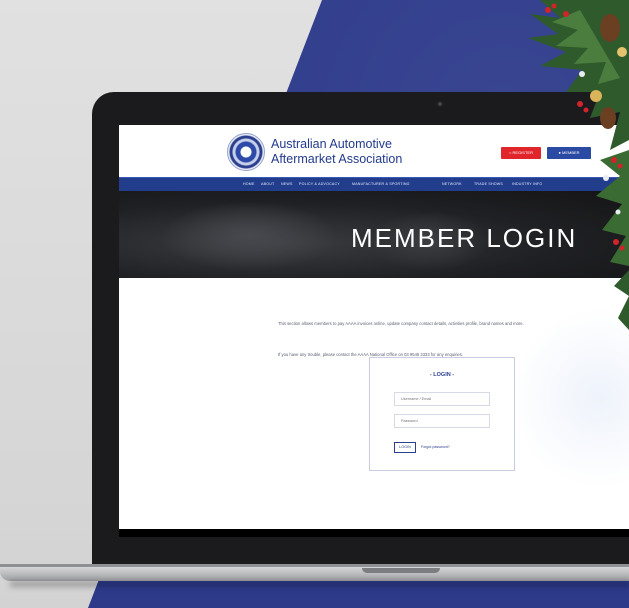 The image size is (629, 608). Describe the element at coordinates (435, 447) in the screenshot. I see `forgot-password-link: Forgot password?` at that location.